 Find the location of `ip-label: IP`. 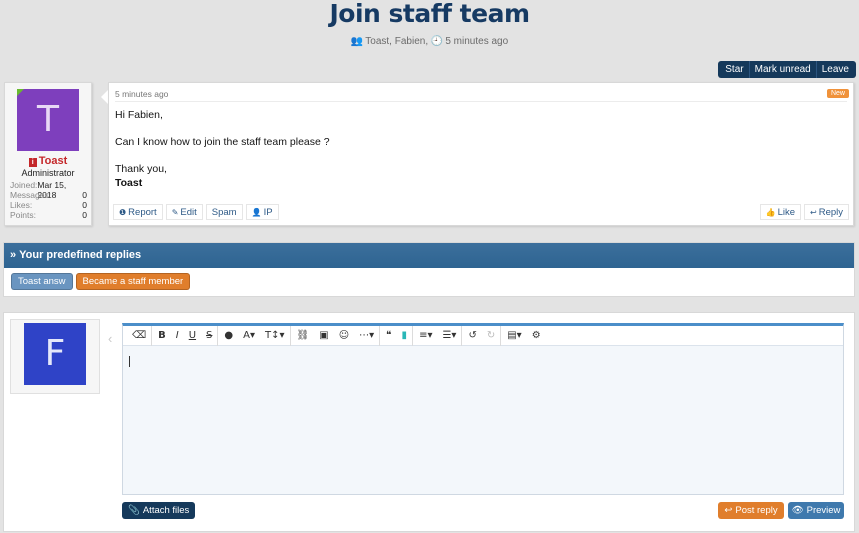

ip-label: IP is located at coordinates (268, 212).